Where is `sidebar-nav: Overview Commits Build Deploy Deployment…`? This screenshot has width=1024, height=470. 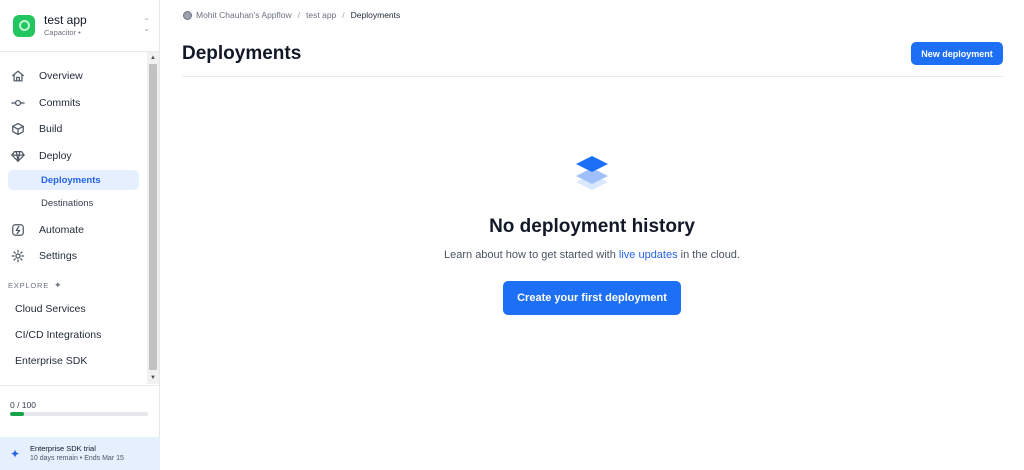
sidebar-nav: Overview Commits Build Deploy Deployment… is located at coordinates (73, 218).